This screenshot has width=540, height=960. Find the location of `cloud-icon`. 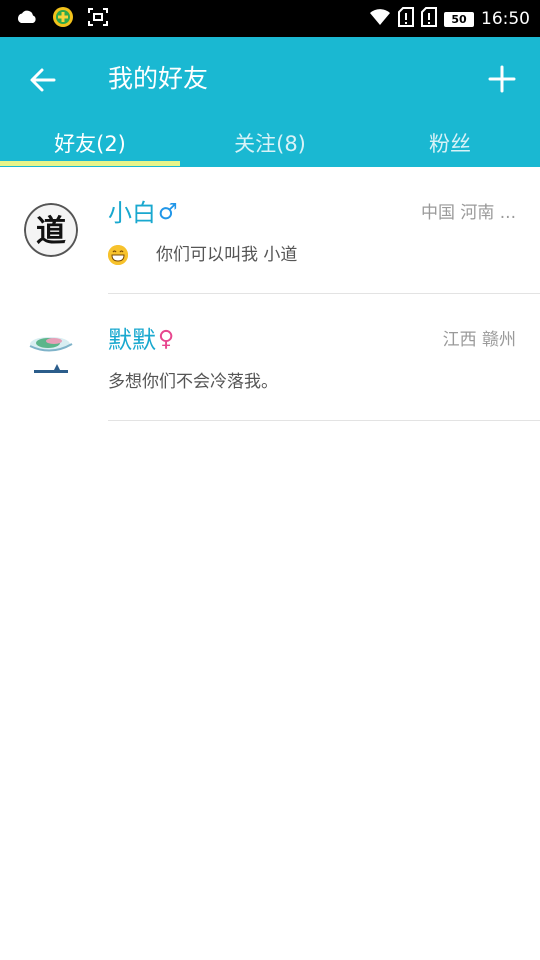

cloud-icon is located at coordinates (27, 19).